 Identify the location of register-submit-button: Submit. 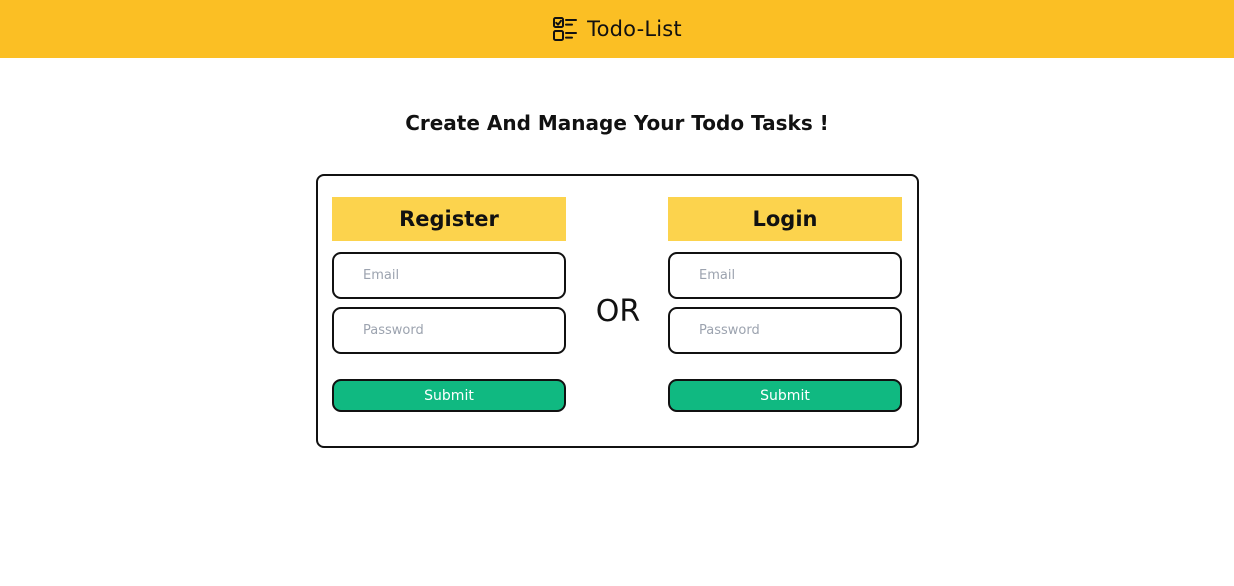
(449, 395).